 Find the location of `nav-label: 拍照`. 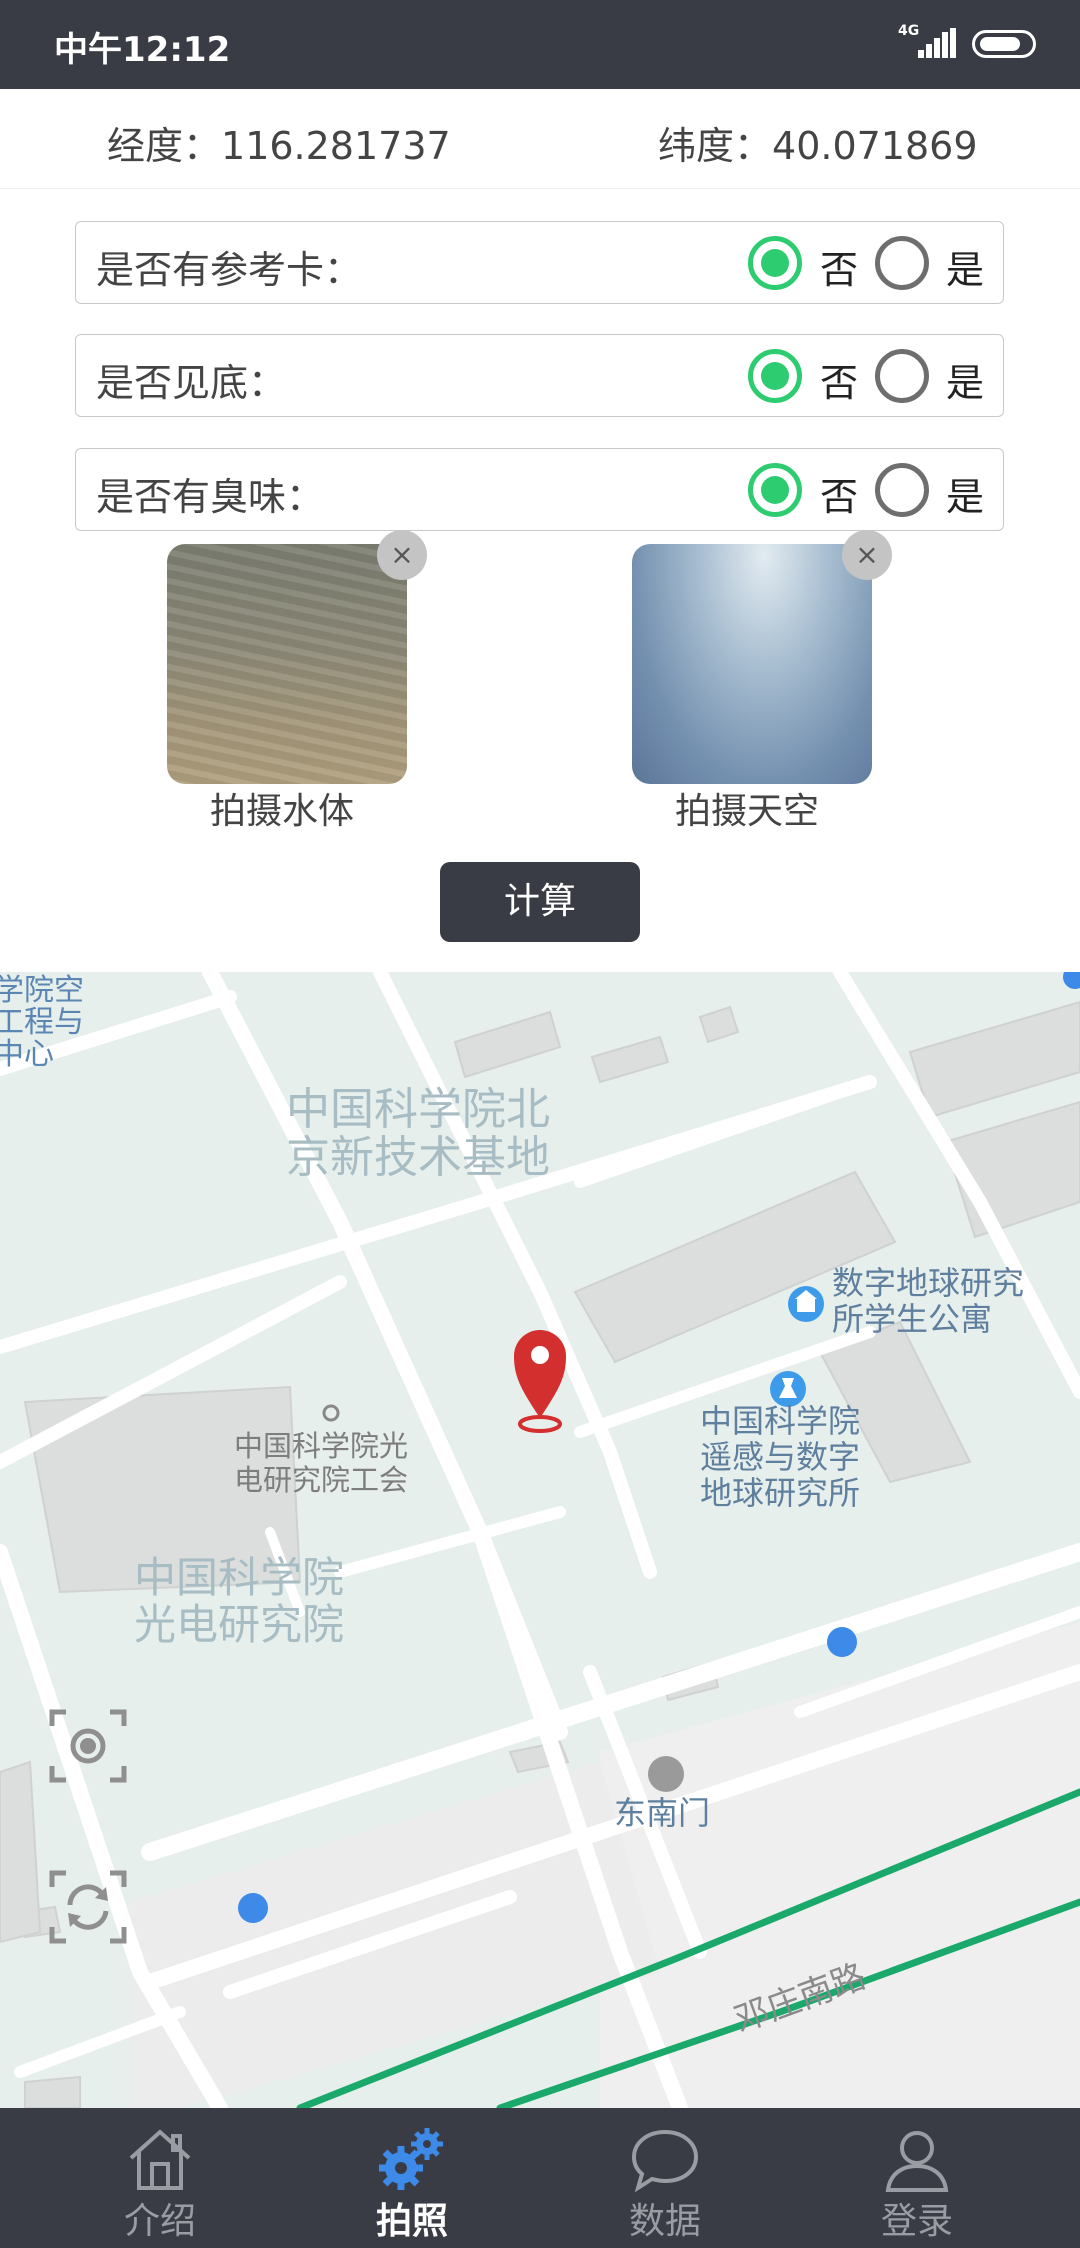

nav-label: 拍照 is located at coordinates (411, 2221).